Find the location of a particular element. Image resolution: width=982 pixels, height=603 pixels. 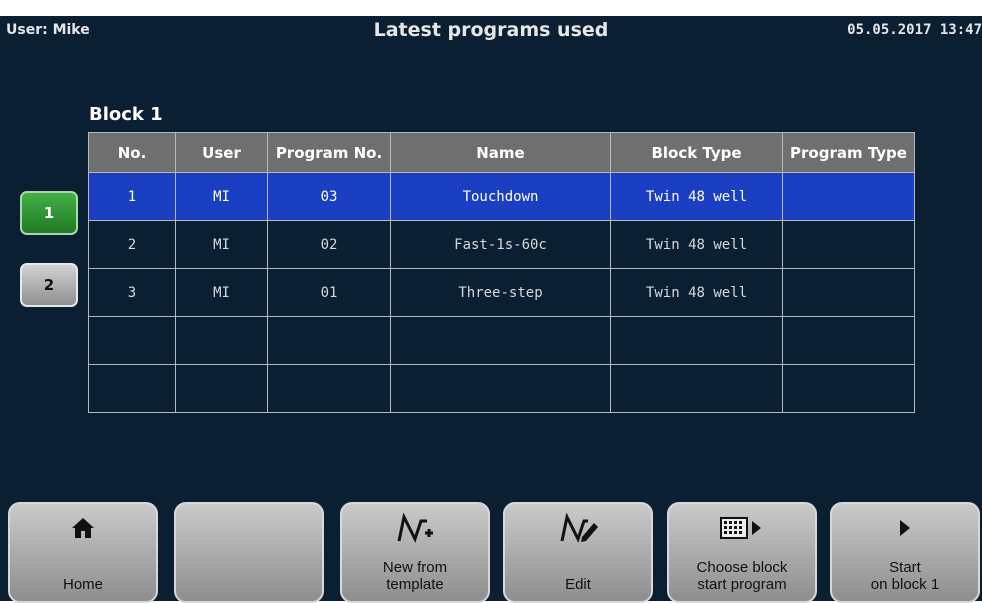

cell-name: Fast-1s-60c is located at coordinates (500, 244).